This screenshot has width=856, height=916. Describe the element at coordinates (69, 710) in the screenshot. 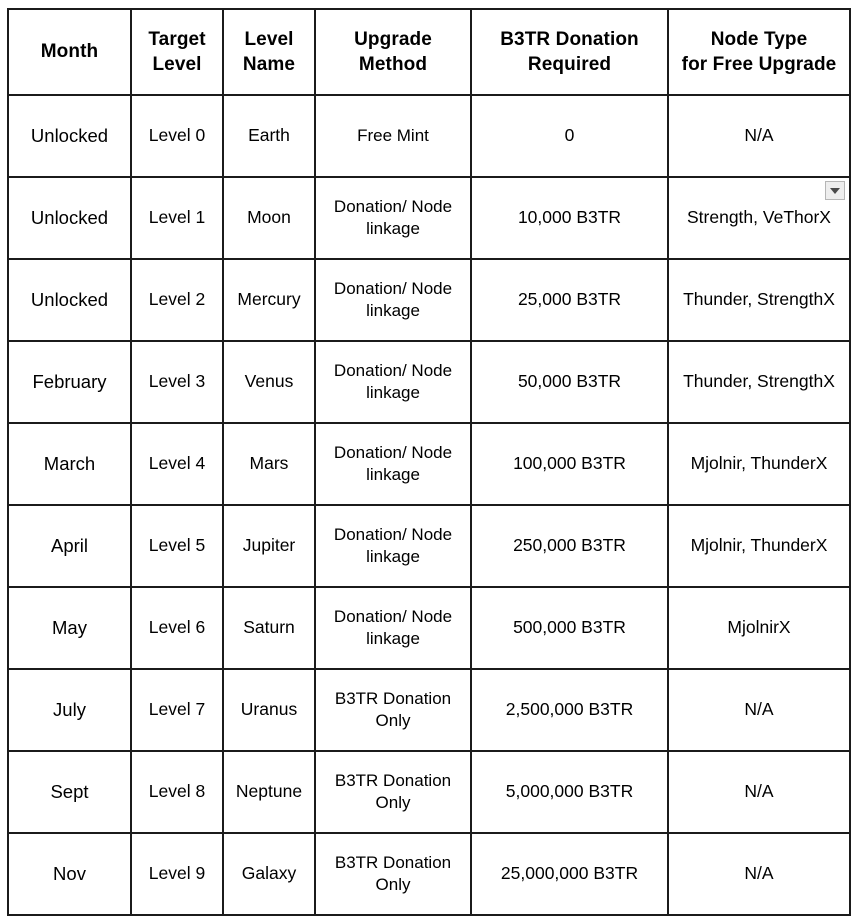

I see `cell-month: July` at that location.